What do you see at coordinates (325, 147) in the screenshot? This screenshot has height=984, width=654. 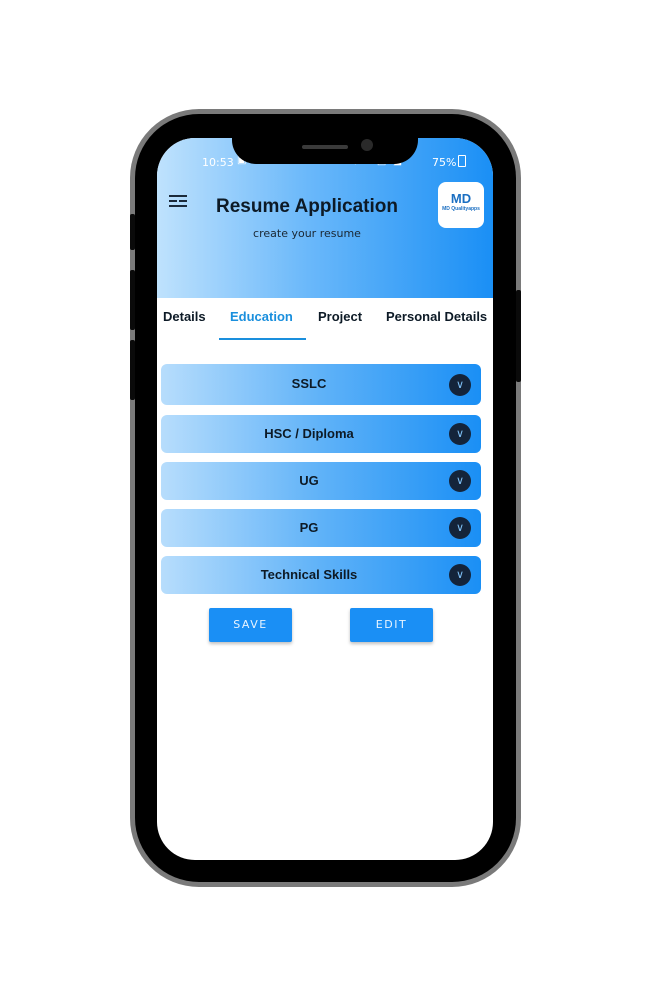 I see `speaker` at bounding box center [325, 147].